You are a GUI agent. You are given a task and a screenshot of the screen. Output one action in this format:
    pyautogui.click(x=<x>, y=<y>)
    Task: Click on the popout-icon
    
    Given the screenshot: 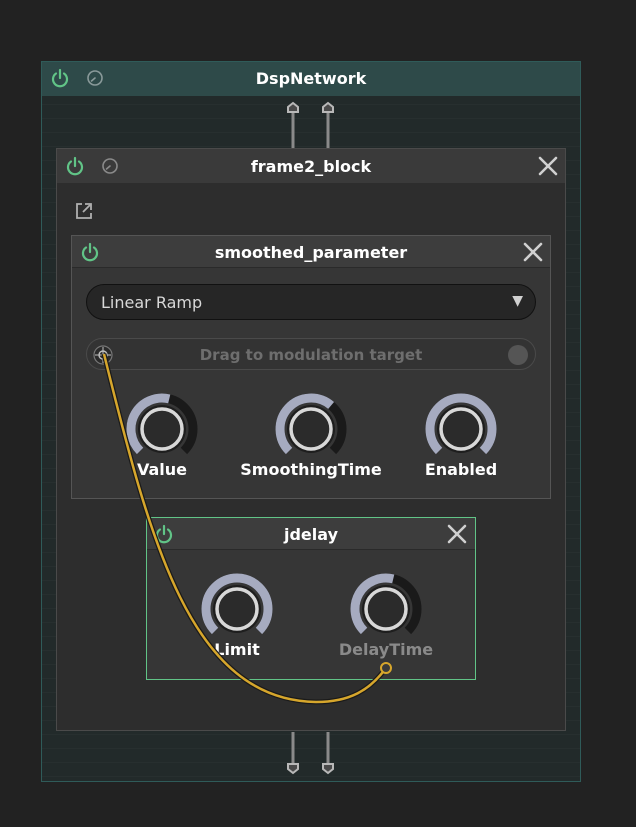 What is the action you would take?
    pyautogui.click(x=84, y=211)
    